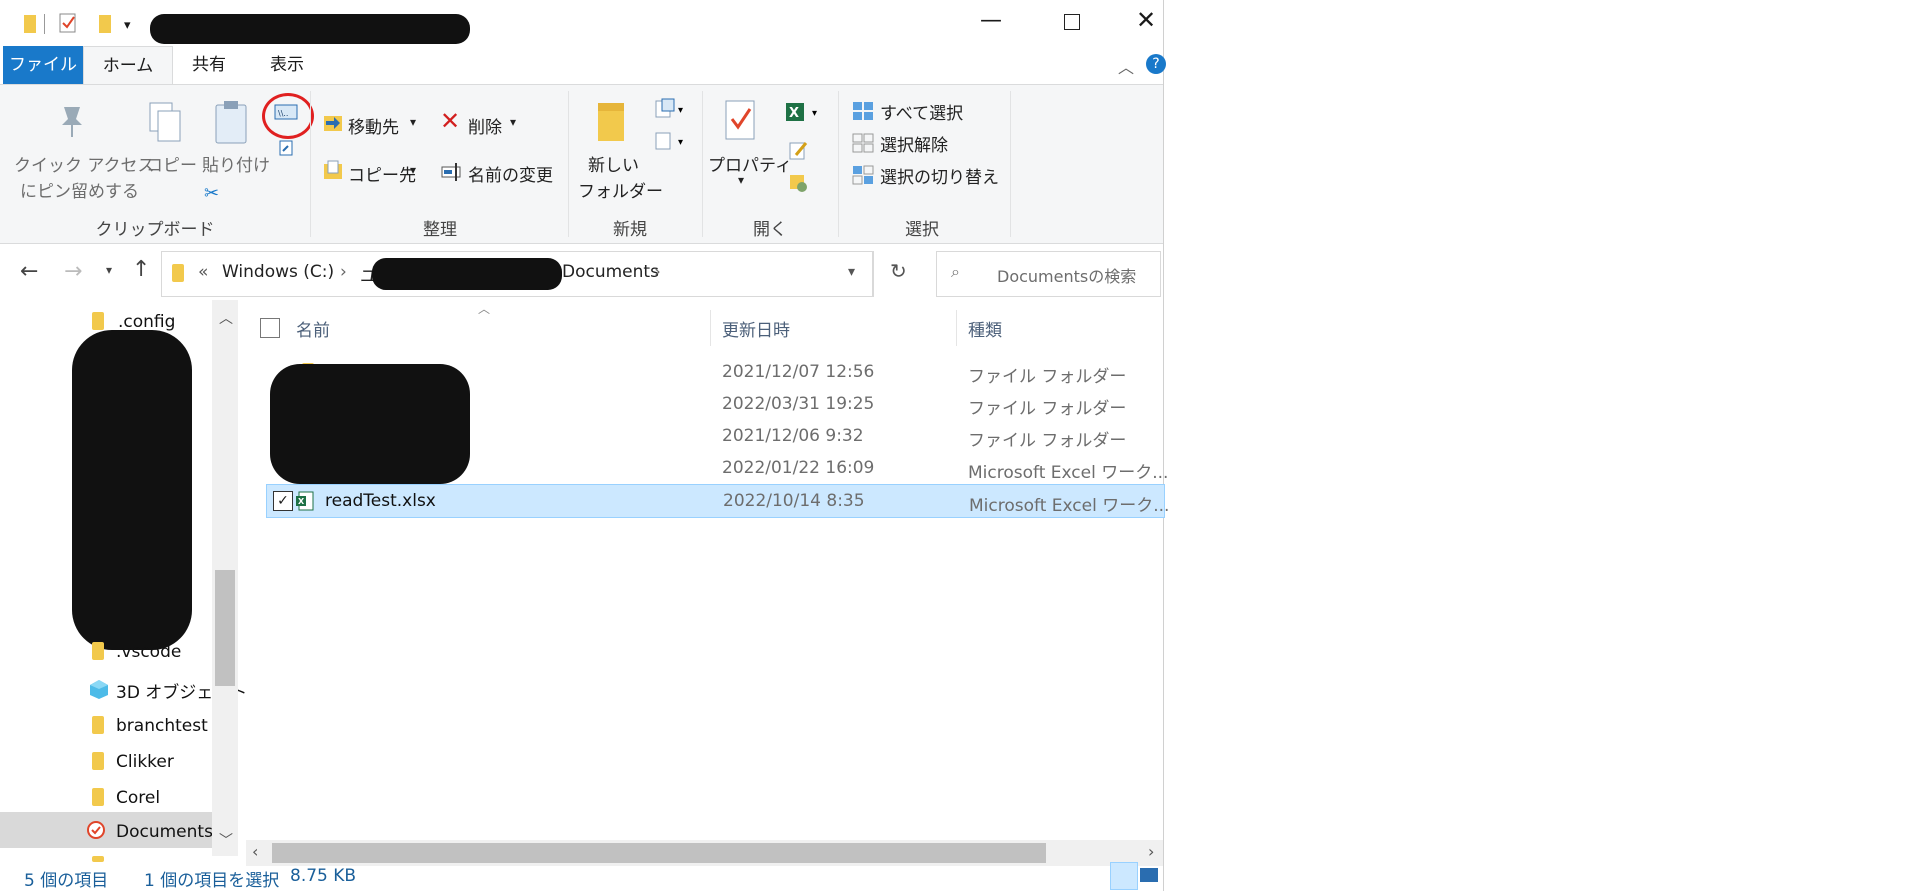 The height and width of the screenshot is (891, 1905). What do you see at coordinates (283, 501) in the screenshot?
I see `row-checkbox-checked: ✓` at bounding box center [283, 501].